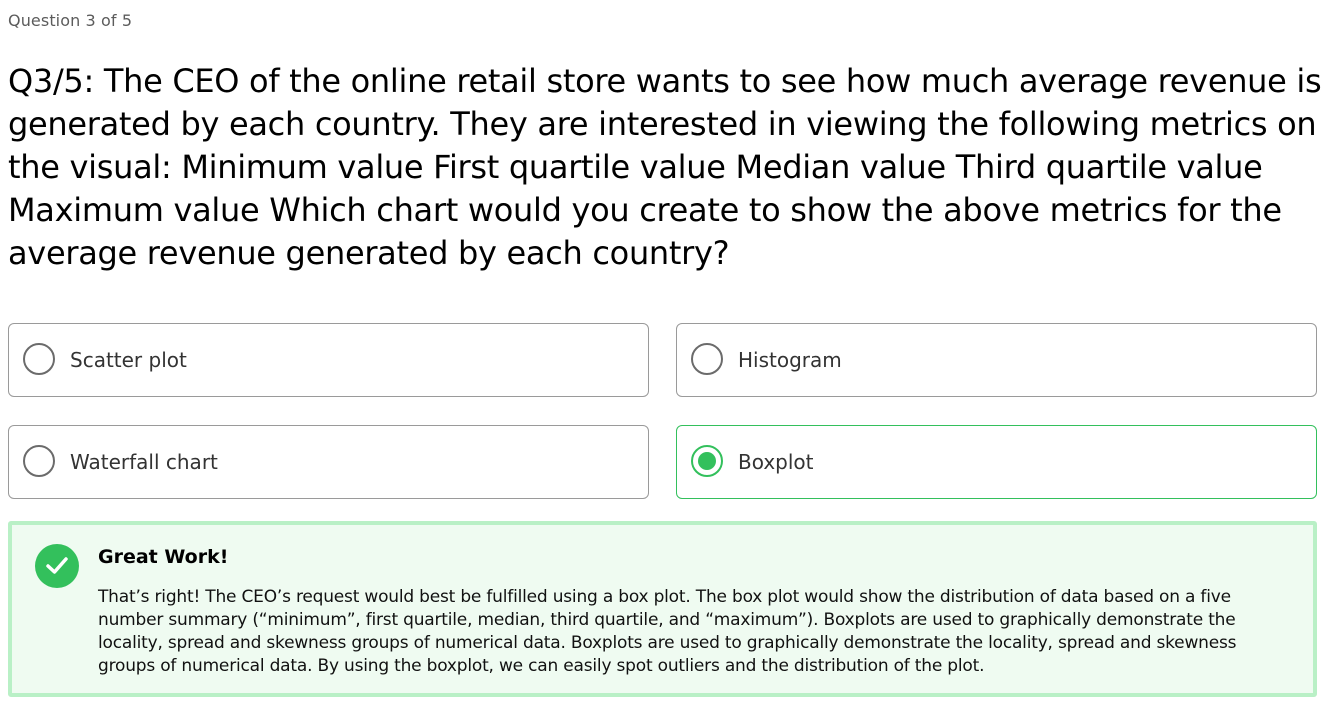  What do you see at coordinates (996, 360) in the screenshot?
I see `option-histogram: Histogram` at bounding box center [996, 360].